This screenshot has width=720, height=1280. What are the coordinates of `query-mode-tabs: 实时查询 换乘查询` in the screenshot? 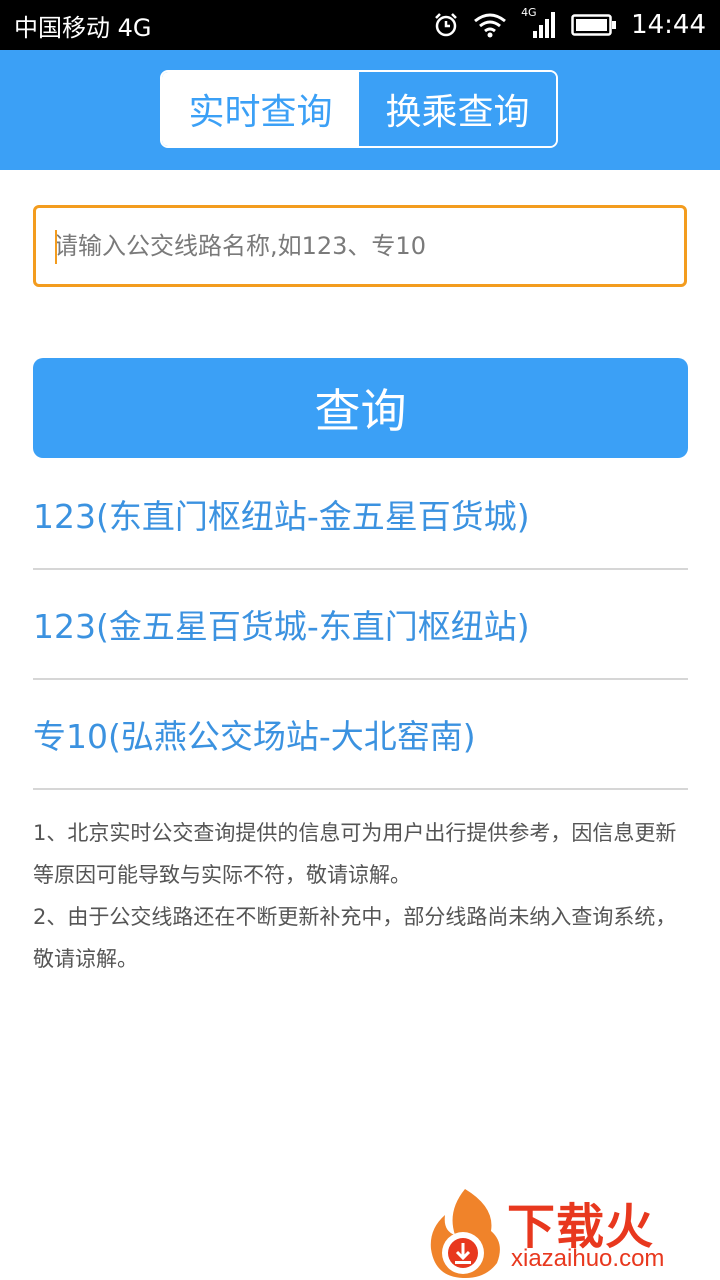 It's located at (359, 109).